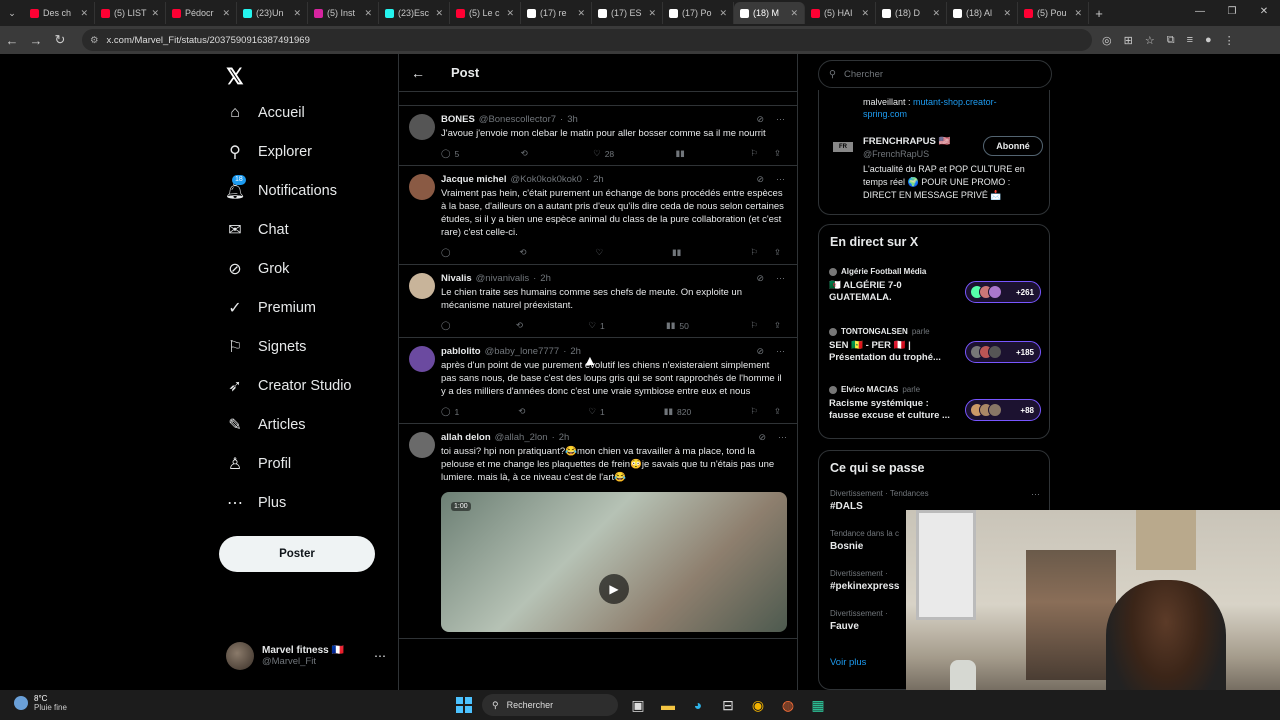  I want to click on like-button: ♡ 1, so click(596, 411).